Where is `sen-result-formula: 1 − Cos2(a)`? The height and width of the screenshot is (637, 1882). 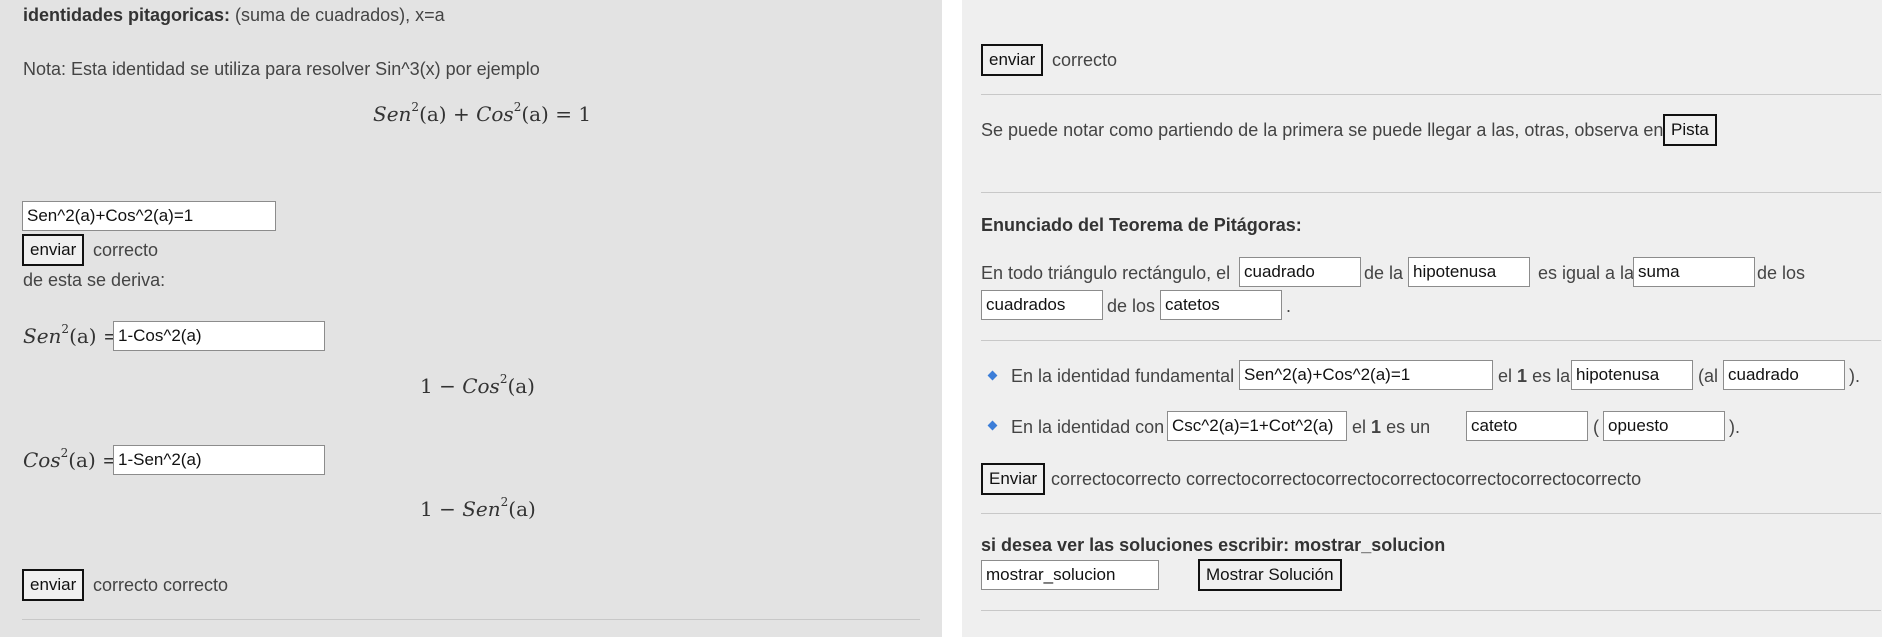
sen-result-formula: 1 − Cos2(a) is located at coordinates (477, 385).